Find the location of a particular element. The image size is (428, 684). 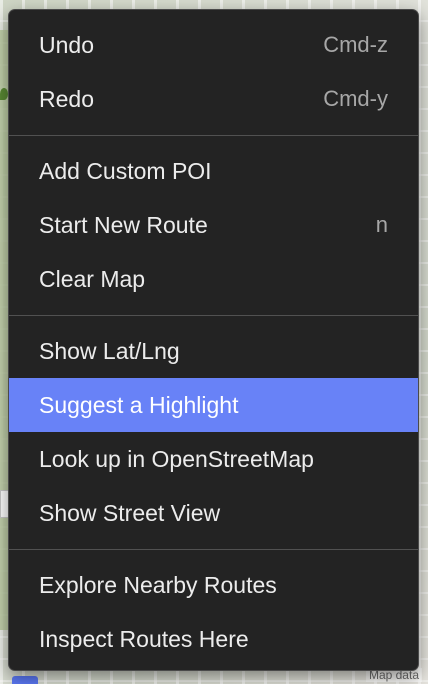

menu-item-label: Start New Route is located at coordinates (123, 224).